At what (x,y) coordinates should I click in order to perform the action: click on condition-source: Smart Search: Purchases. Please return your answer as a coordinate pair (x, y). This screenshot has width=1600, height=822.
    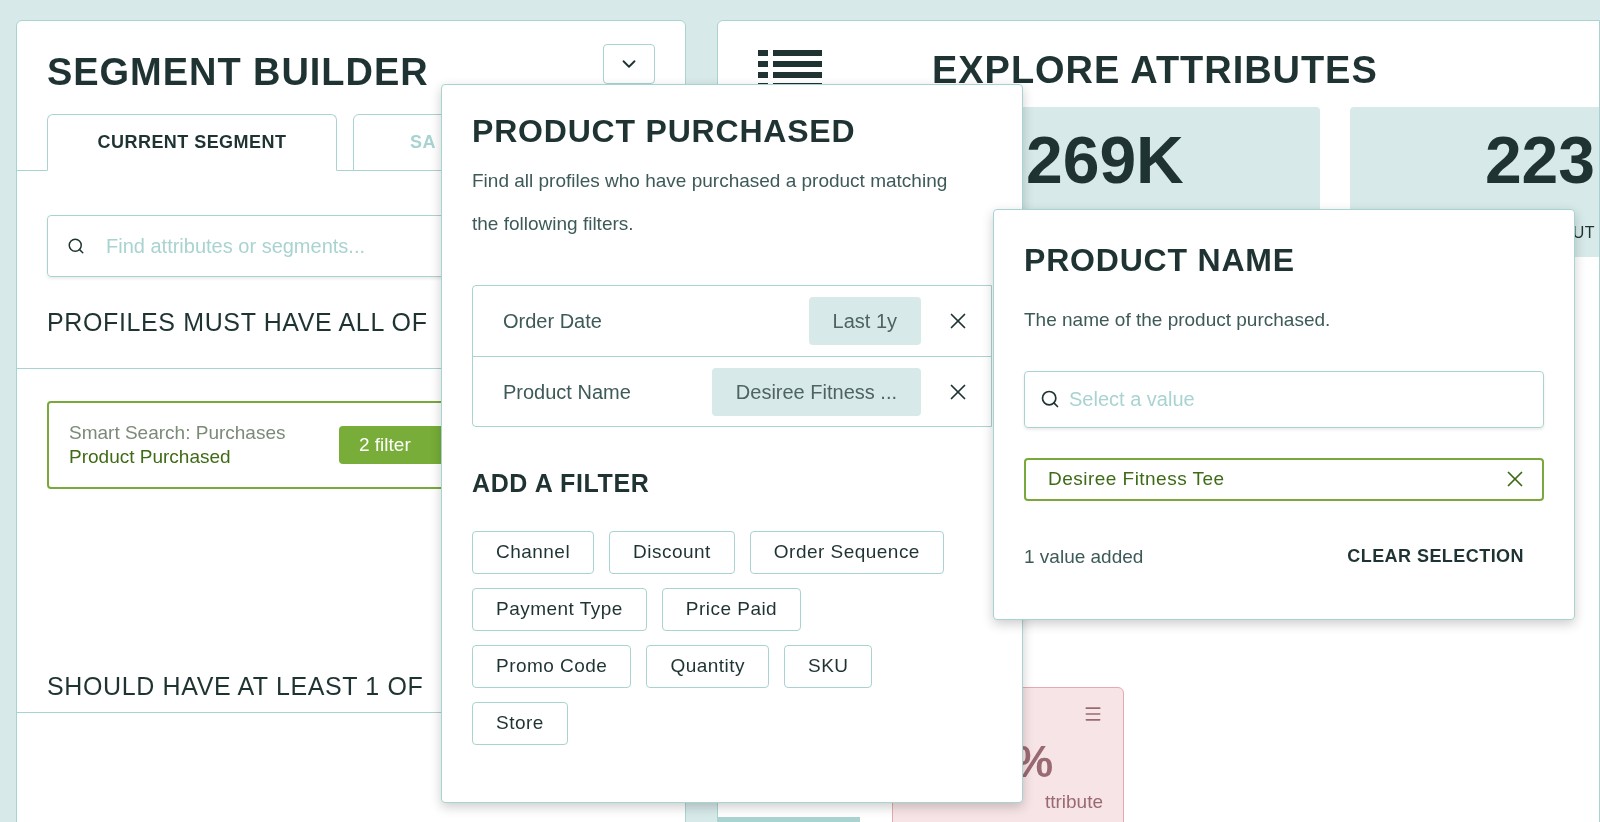
    Looking at the image, I should click on (178, 433).